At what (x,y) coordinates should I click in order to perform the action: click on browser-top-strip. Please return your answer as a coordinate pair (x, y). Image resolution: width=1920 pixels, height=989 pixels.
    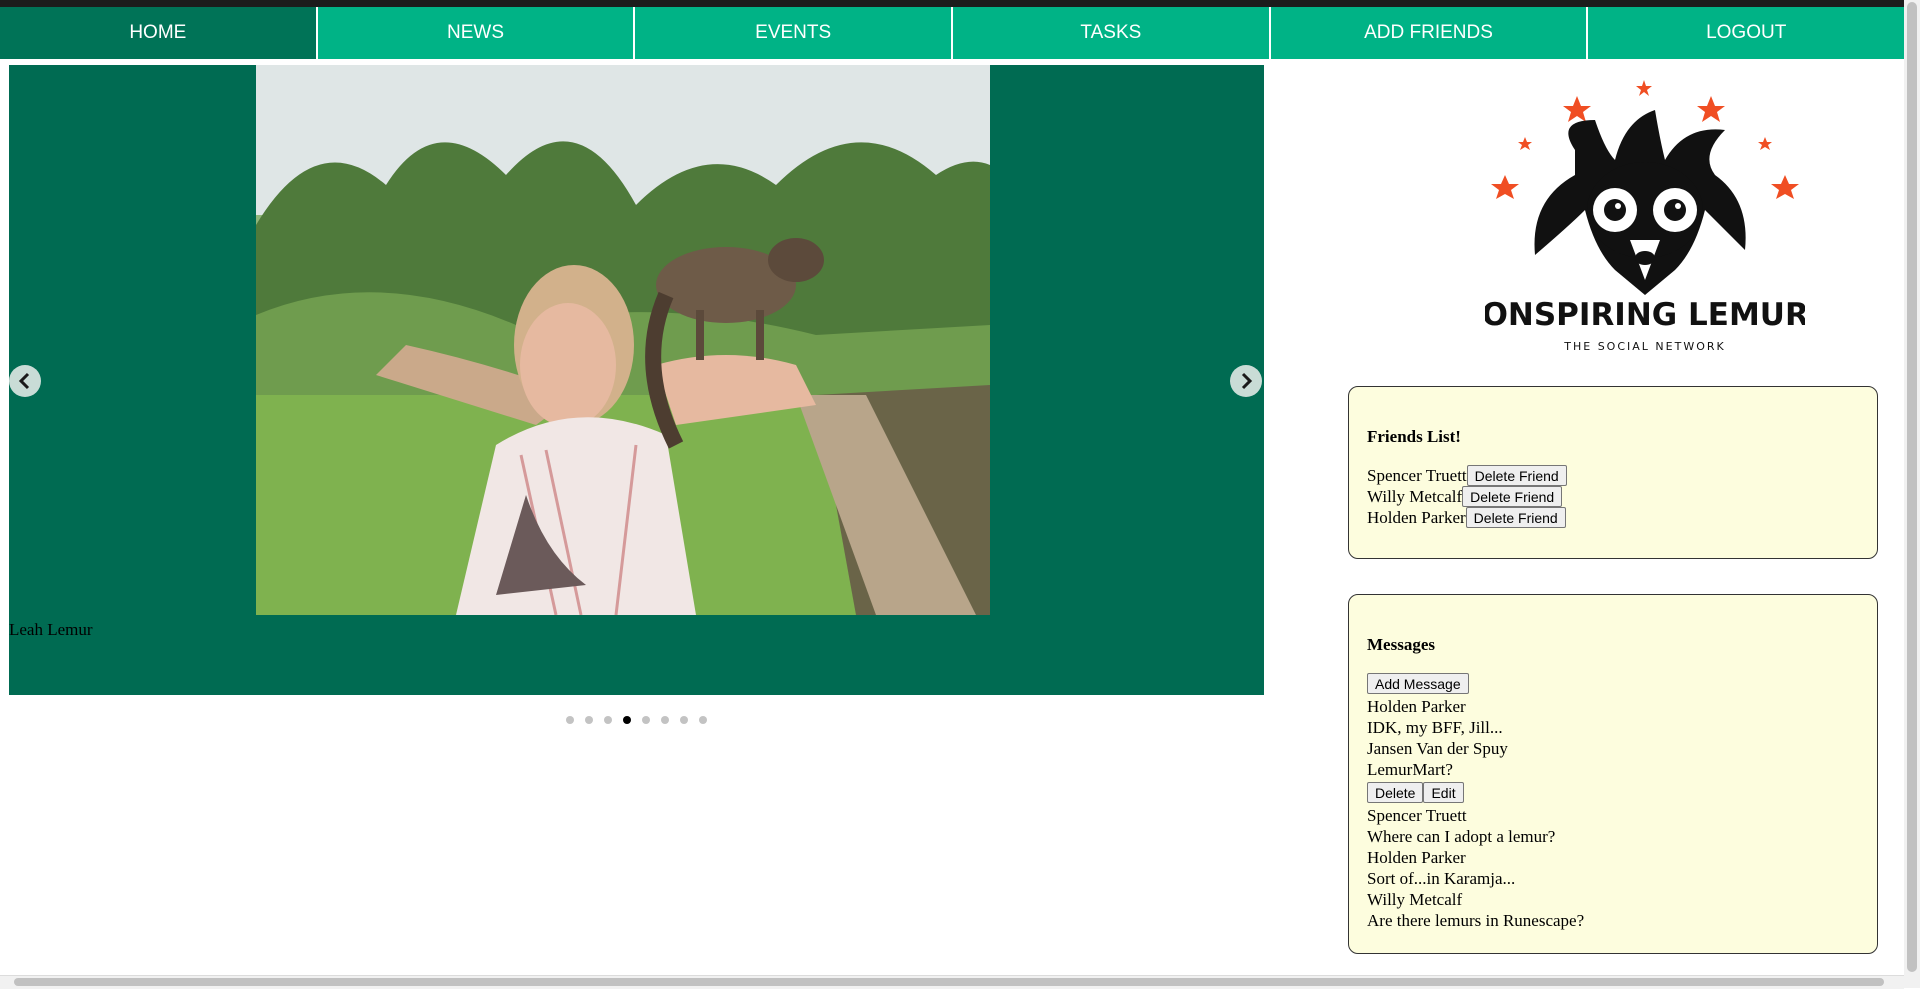
    Looking at the image, I should click on (952, 3).